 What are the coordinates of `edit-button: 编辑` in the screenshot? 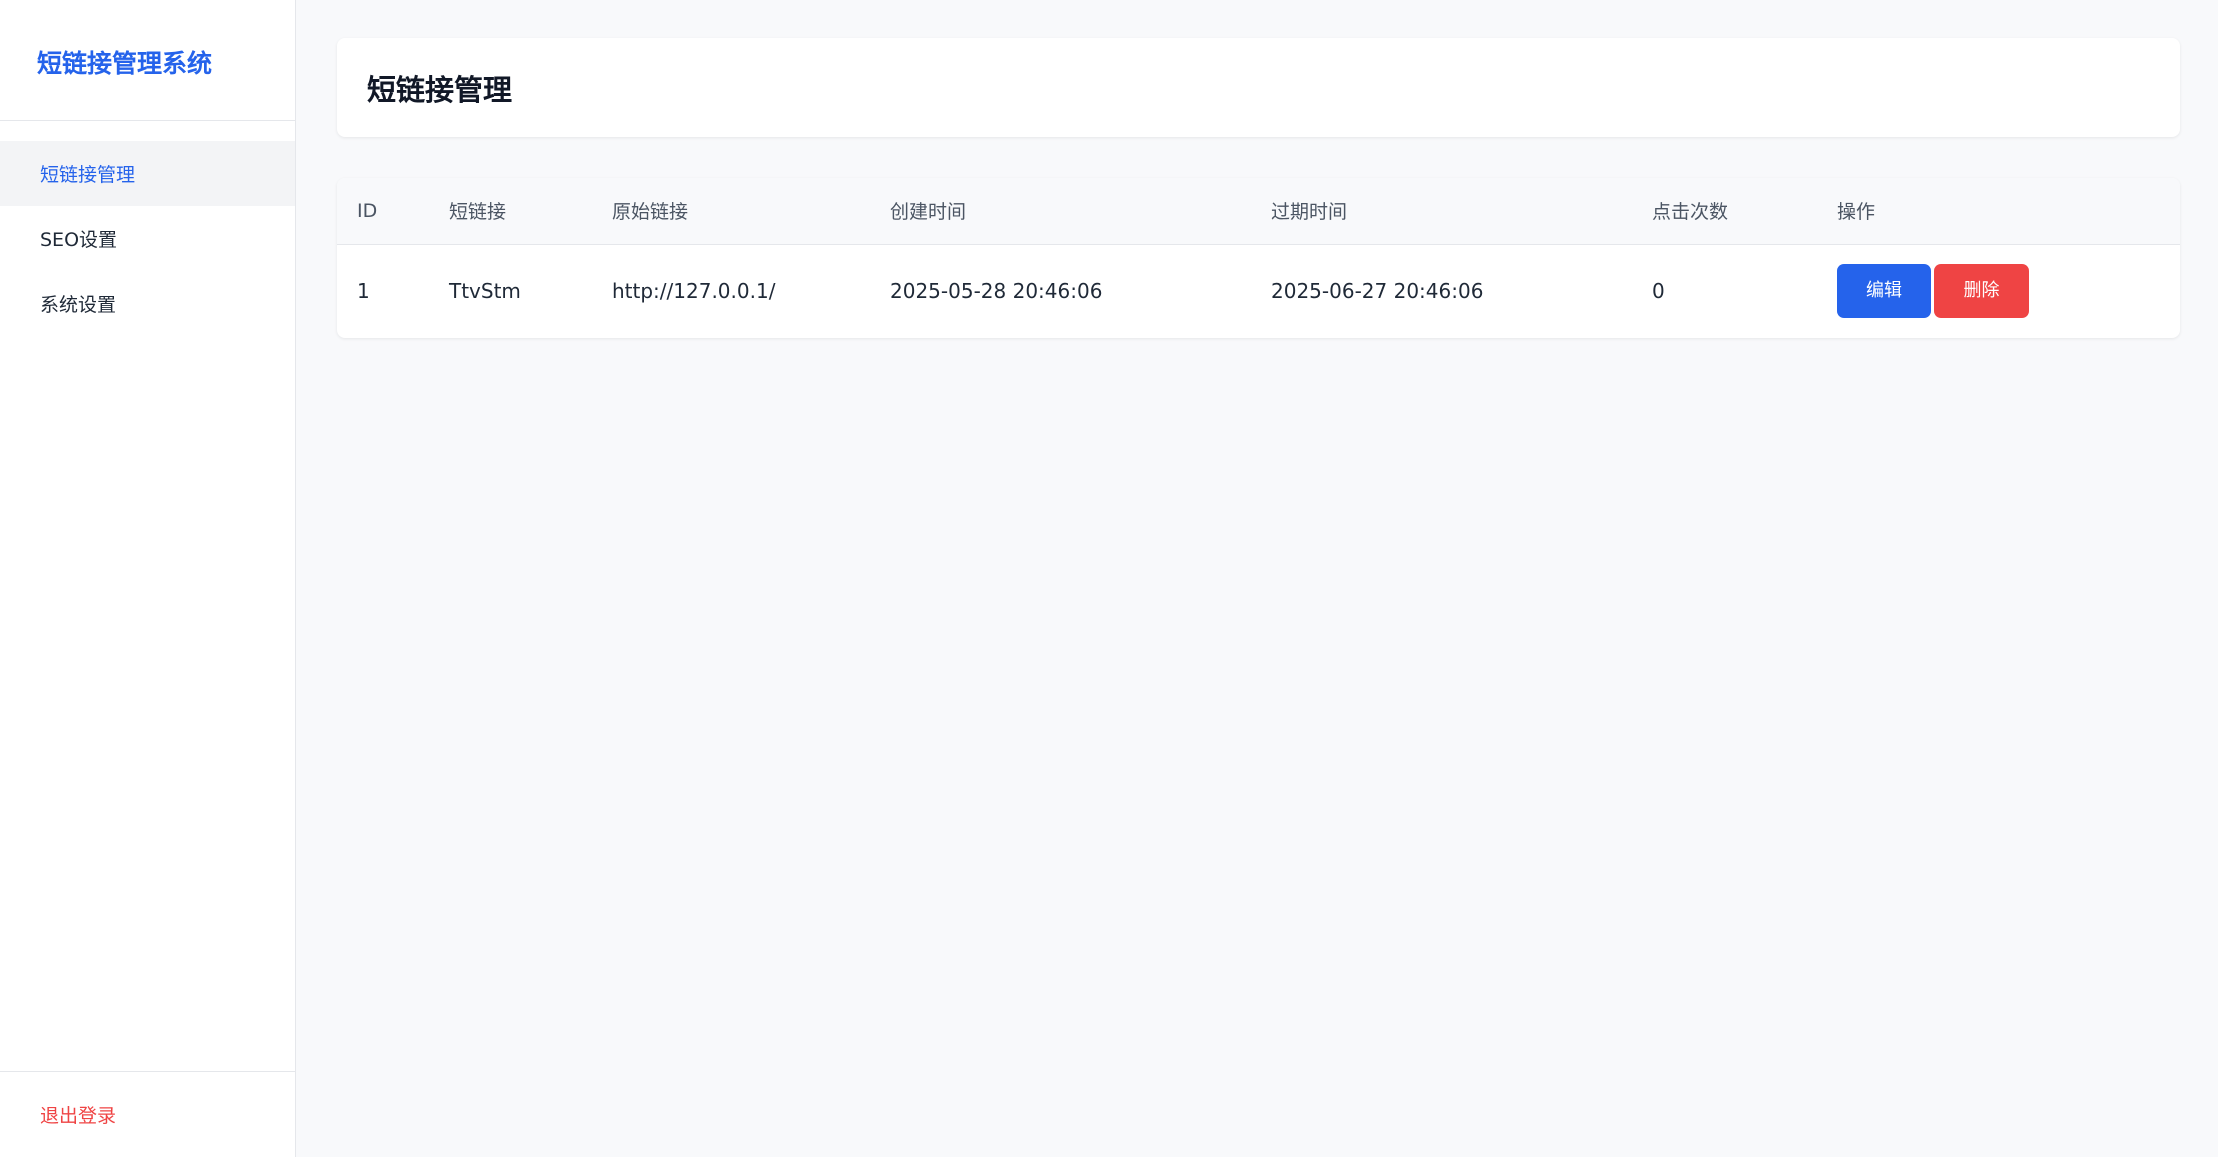 It's located at (1884, 291).